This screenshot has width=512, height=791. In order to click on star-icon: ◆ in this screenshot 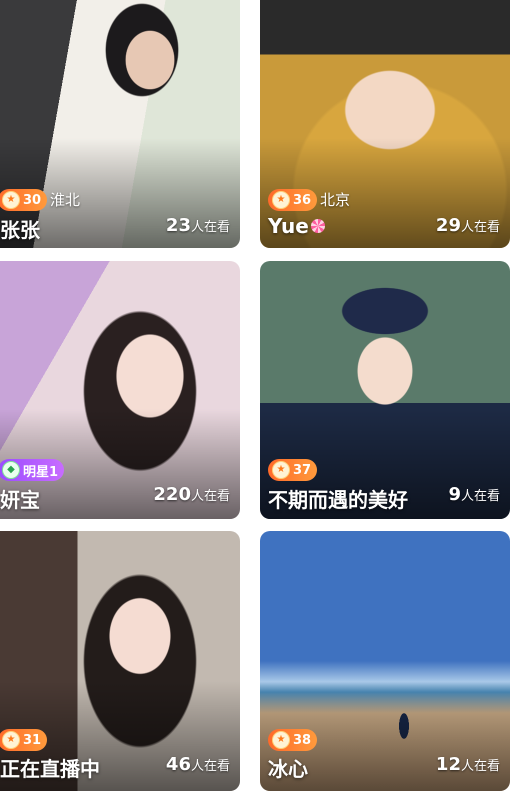, I will do `click(11, 470)`.